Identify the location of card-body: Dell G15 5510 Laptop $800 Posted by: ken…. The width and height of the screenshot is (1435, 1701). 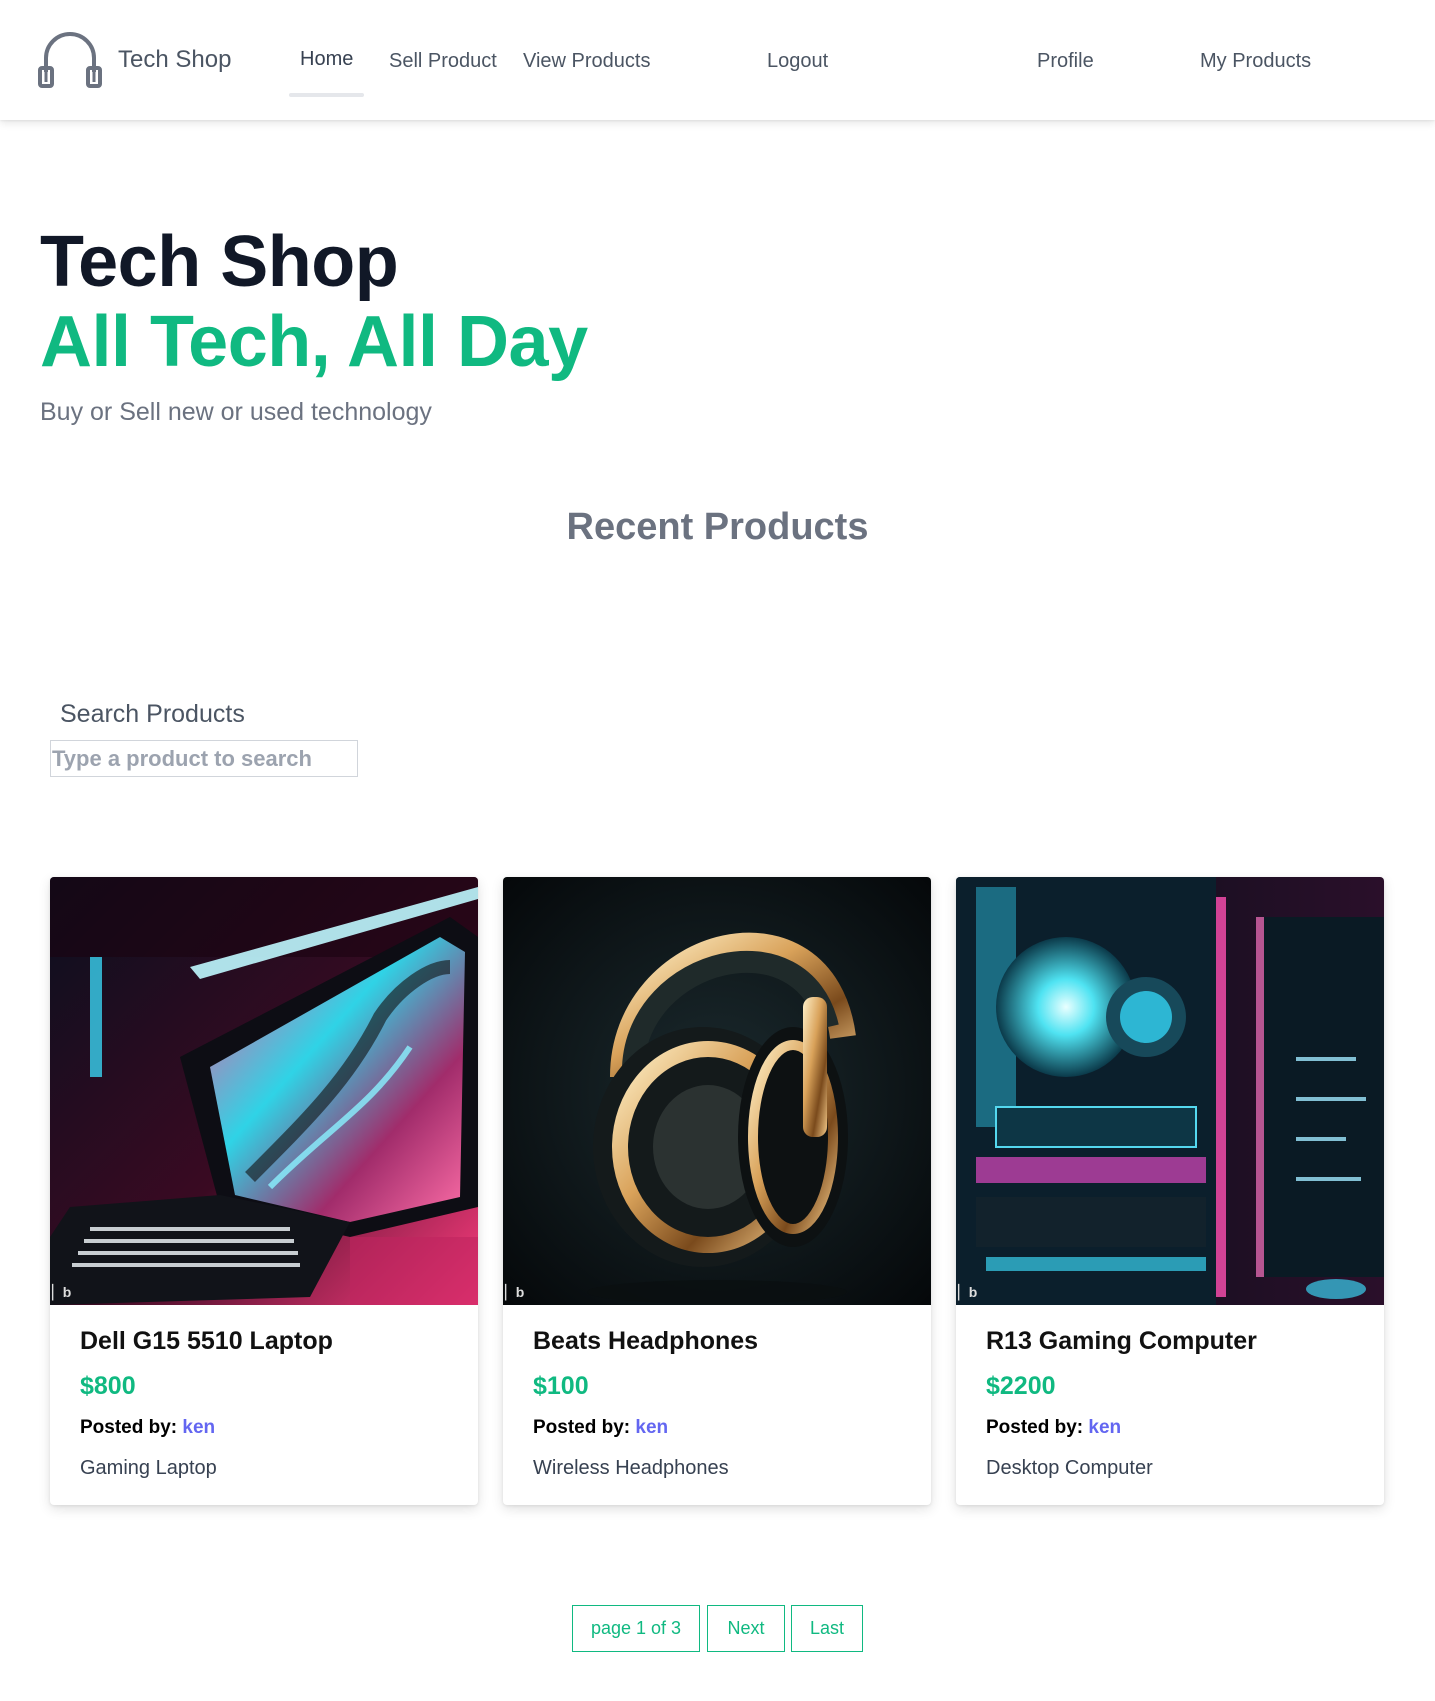
(264, 1403).